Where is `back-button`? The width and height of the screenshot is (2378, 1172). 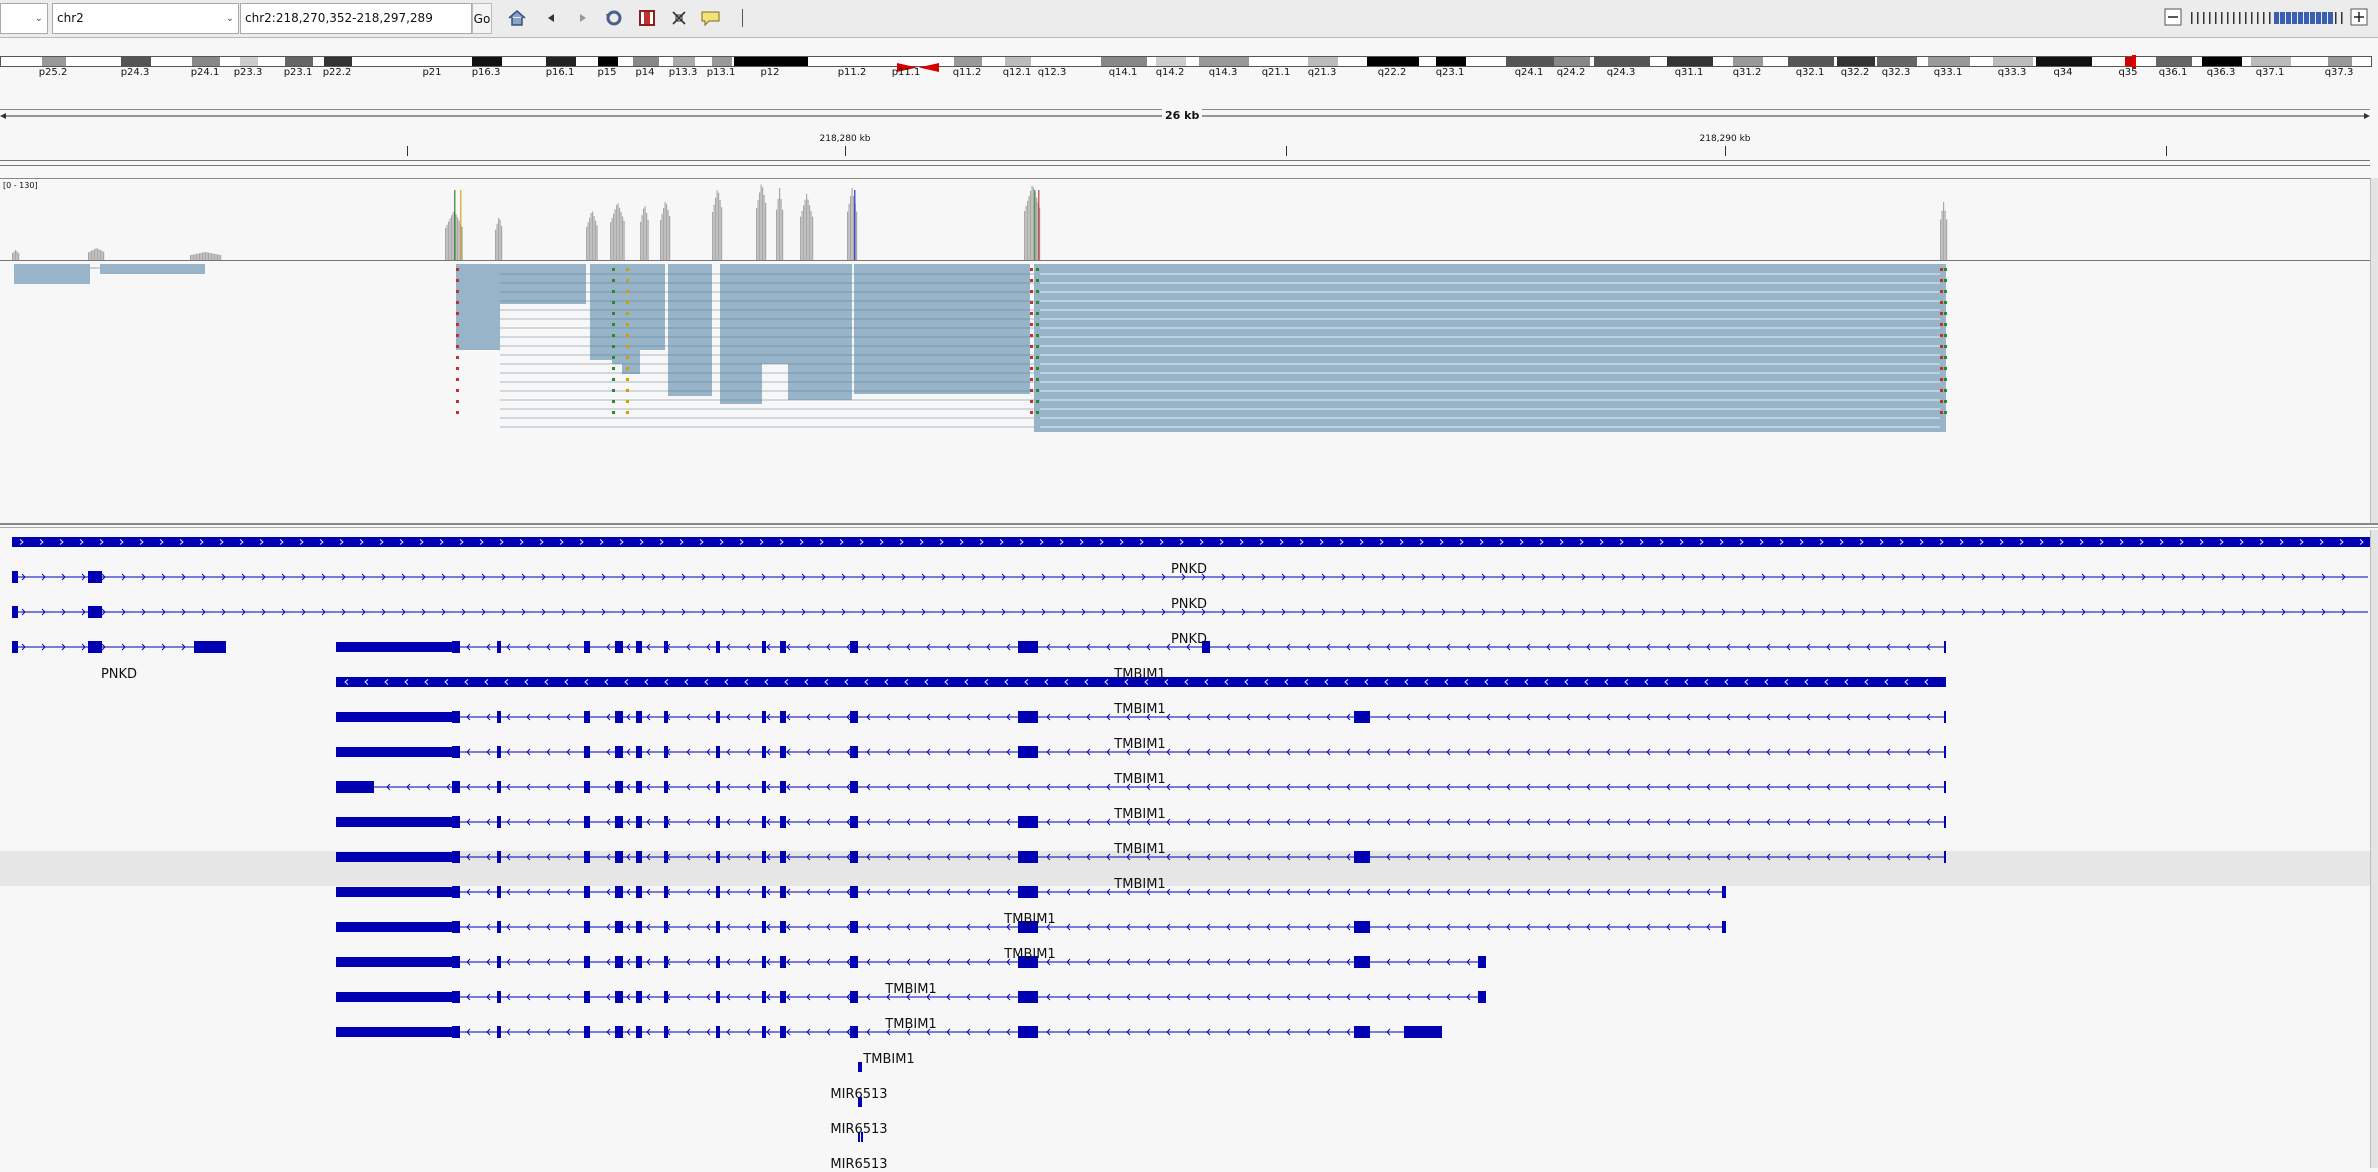
back-button is located at coordinates (551, 18).